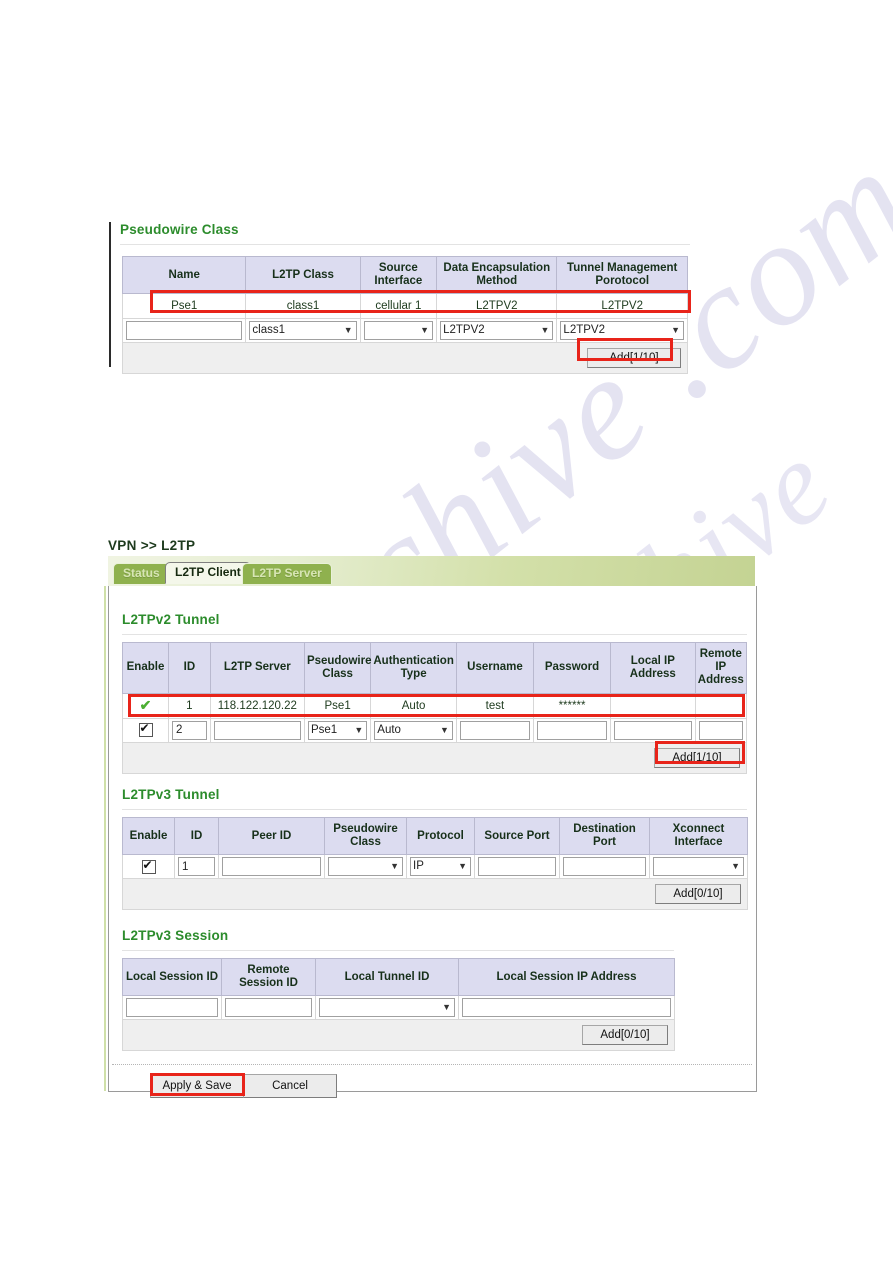 The image size is (893, 1263). What do you see at coordinates (303, 275) in the screenshot?
I see `col-l2tp-class: L2TP Class` at bounding box center [303, 275].